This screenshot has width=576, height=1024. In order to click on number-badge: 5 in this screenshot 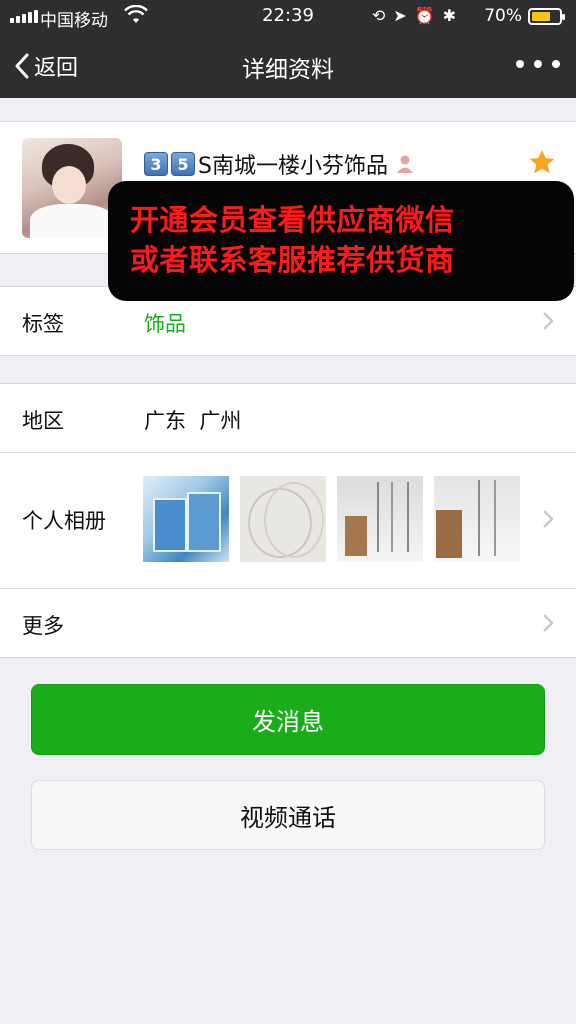, I will do `click(183, 164)`.